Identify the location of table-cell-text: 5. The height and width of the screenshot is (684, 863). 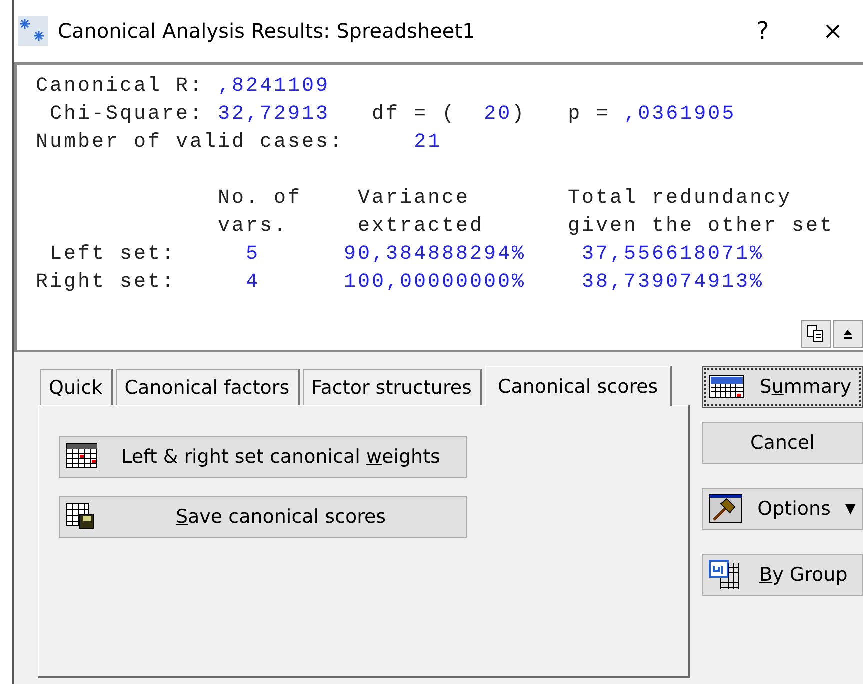
(252, 255).